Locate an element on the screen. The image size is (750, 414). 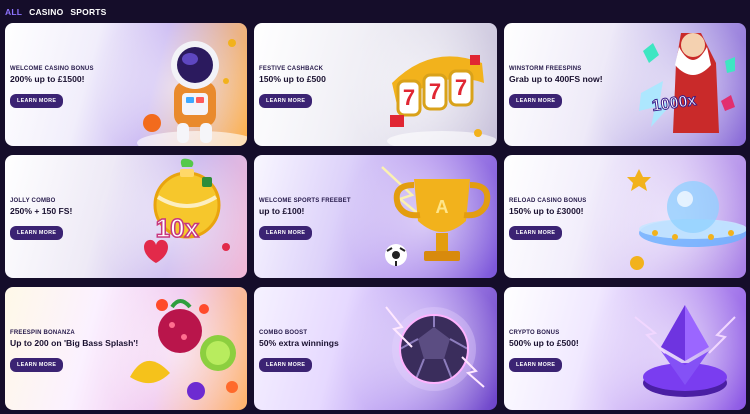
category-tabs: ALL CASINO SPORTS is located at coordinates (56, 12).